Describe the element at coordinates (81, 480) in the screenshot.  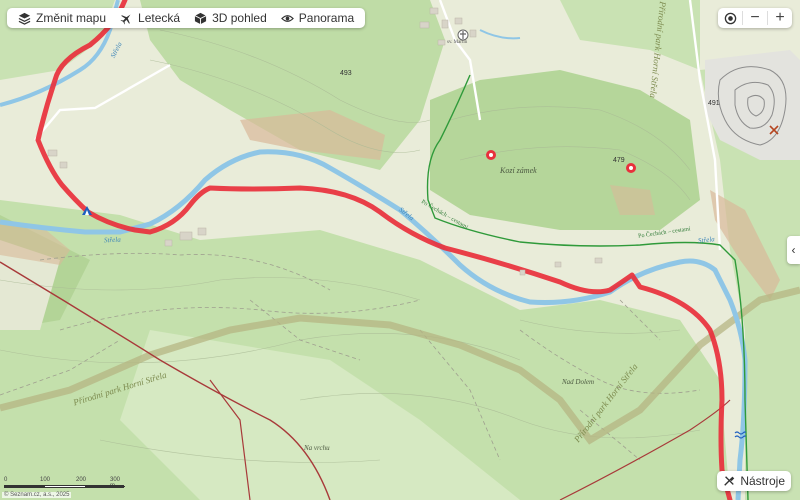
I see `scale-label: 200` at that location.